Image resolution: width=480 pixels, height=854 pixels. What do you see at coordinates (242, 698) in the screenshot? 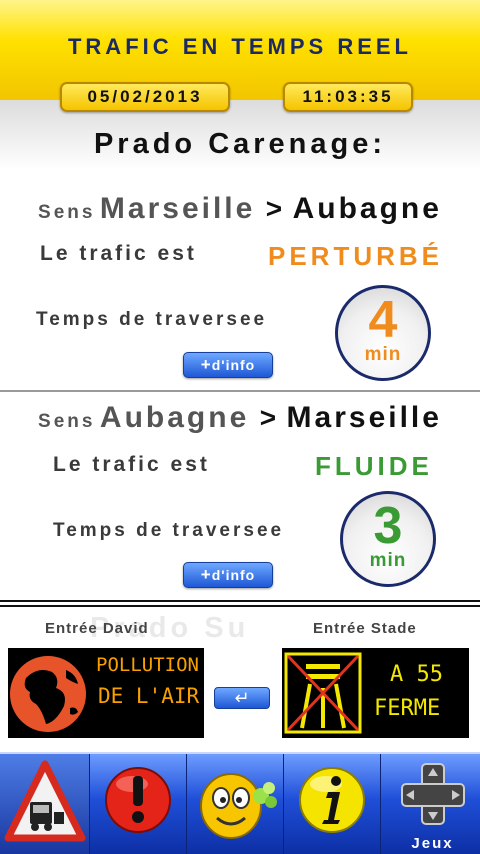
I see `enter-icon: ↵` at bounding box center [242, 698].